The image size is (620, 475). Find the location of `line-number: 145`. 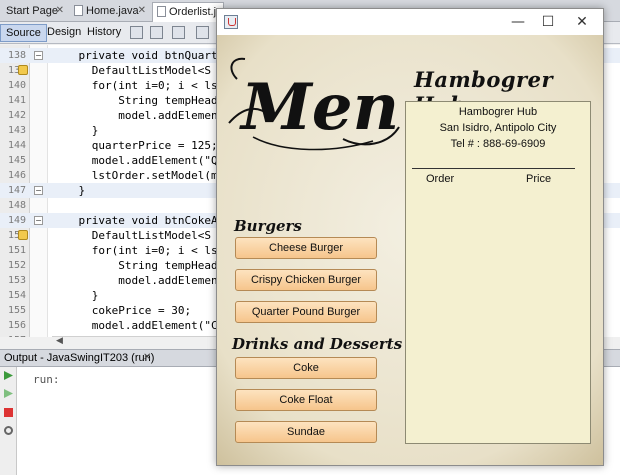

line-number: 145 is located at coordinates (16, 160).